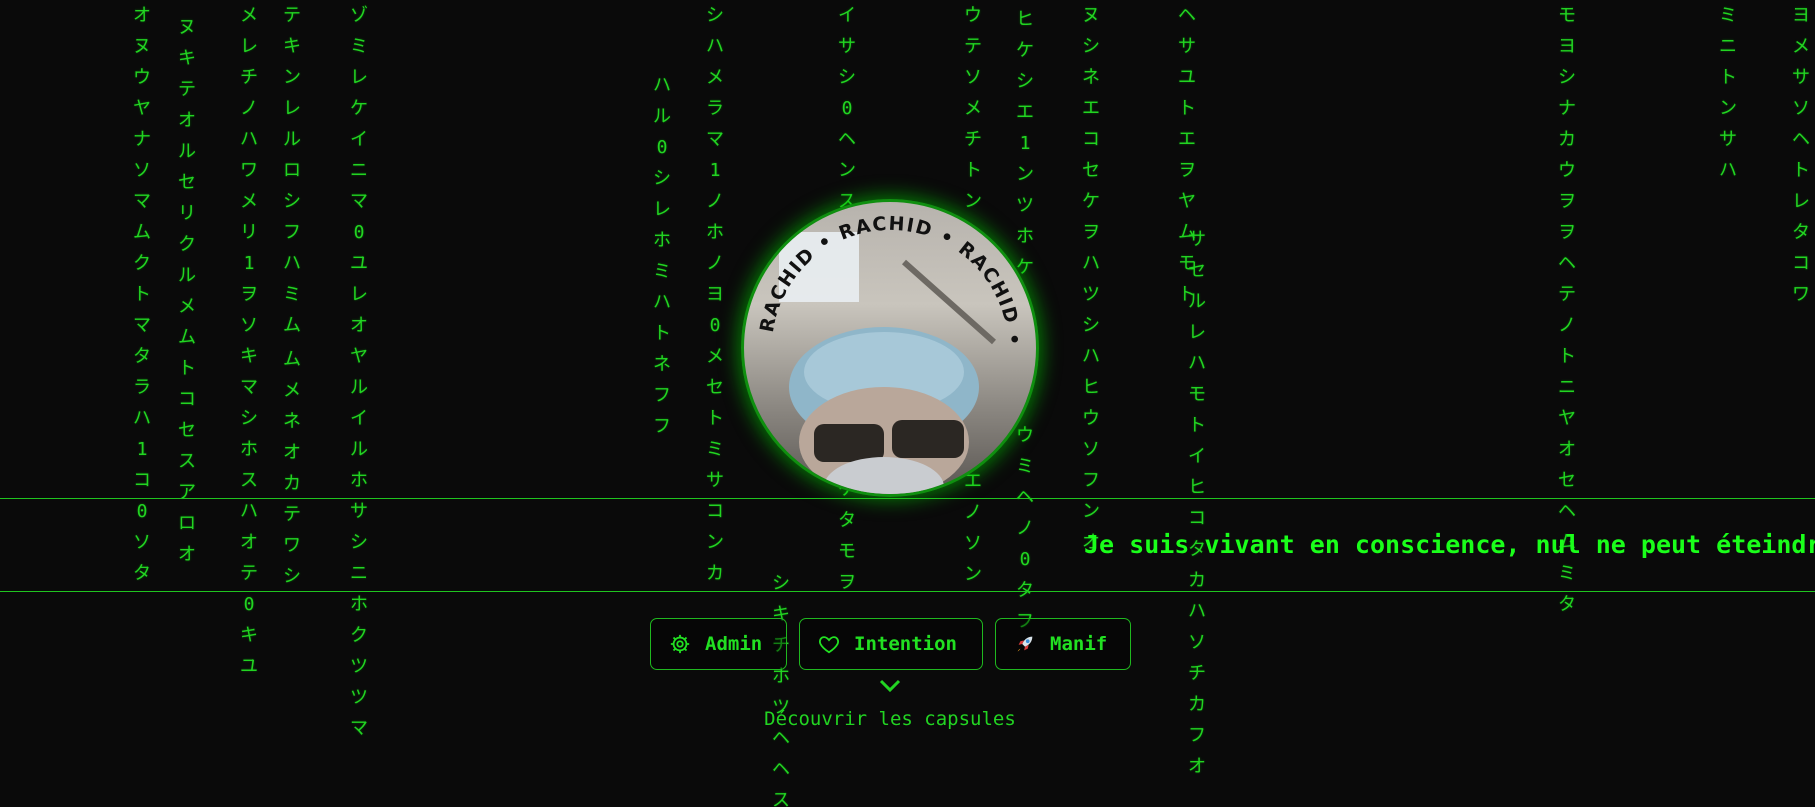 This screenshot has width=1815, height=807. I want to click on heart-icon, so click(829, 644).